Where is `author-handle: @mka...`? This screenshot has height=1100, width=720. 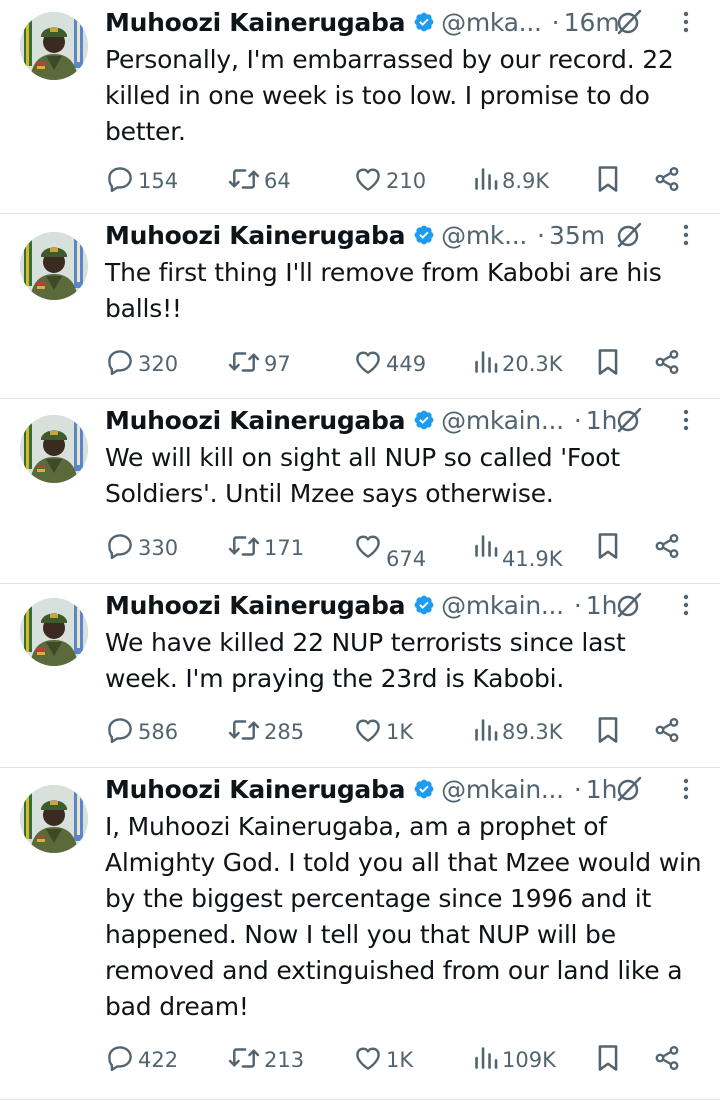
author-handle: @mka... is located at coordinates (491, 22).